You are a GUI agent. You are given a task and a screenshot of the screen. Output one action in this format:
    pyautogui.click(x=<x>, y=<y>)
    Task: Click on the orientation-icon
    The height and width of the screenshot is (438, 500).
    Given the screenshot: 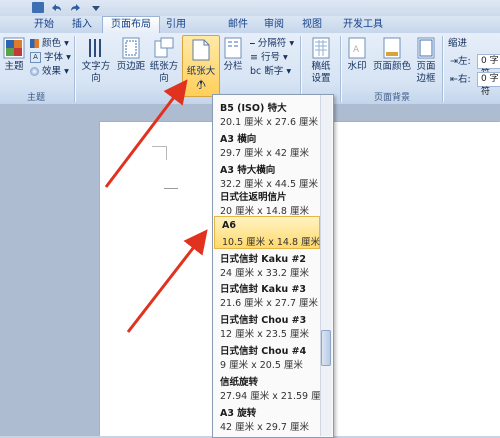 What is the action you would take?
    pyautogui.click(x=164, y=47)
    